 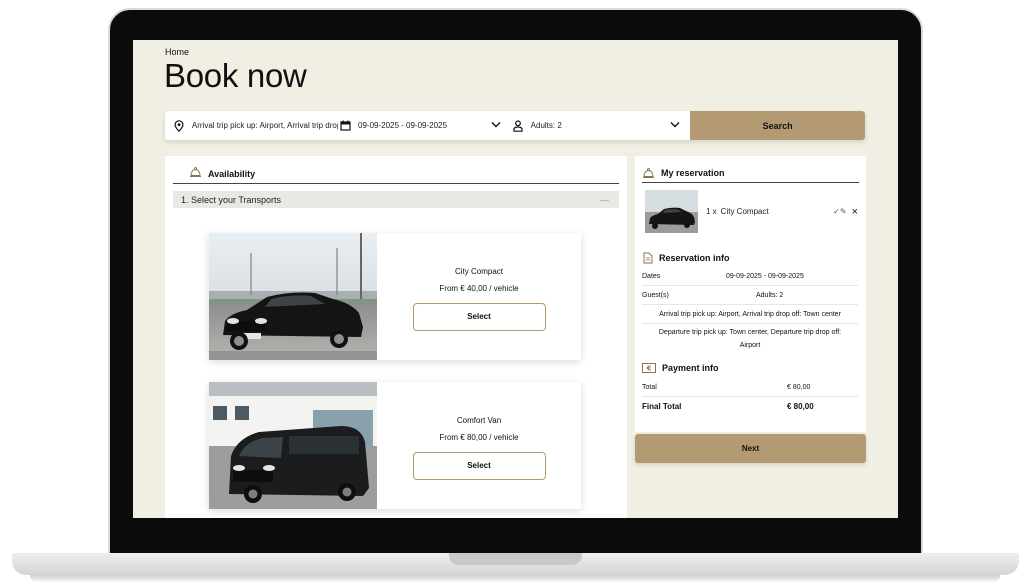 What do you see at coordinates (693, 172) in the screenshot?
I see `reservation-title: My reservation` at bounding box center [693, 172].